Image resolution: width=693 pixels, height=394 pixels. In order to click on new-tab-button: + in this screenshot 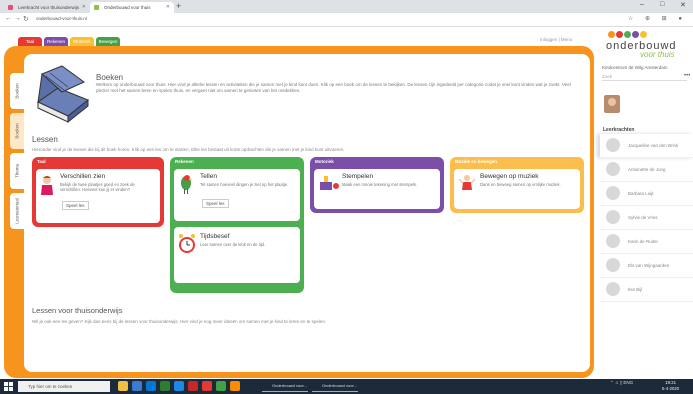, I will do `click(178, 6)`.